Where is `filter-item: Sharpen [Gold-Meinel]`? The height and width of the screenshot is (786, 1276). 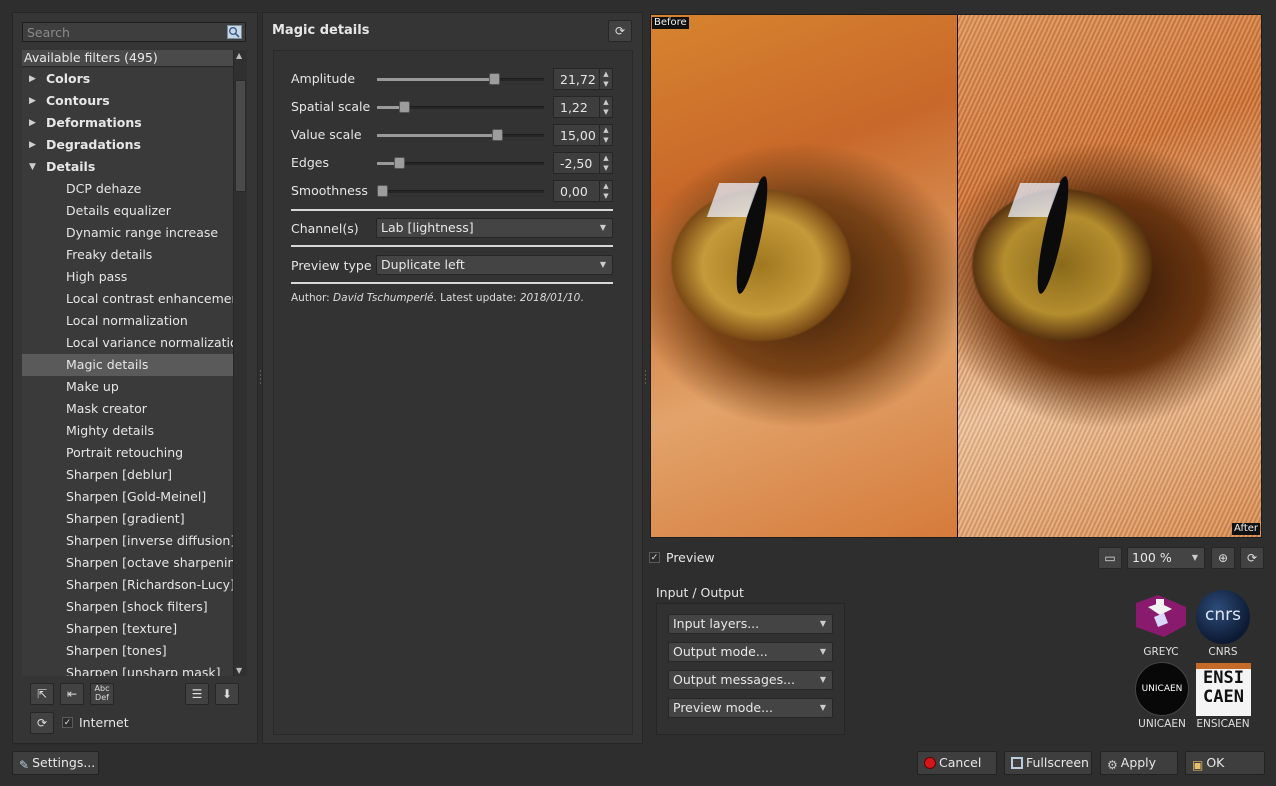
filter-item: Sharpen [Gold-Meinel] is located at coordinates (127, 497).